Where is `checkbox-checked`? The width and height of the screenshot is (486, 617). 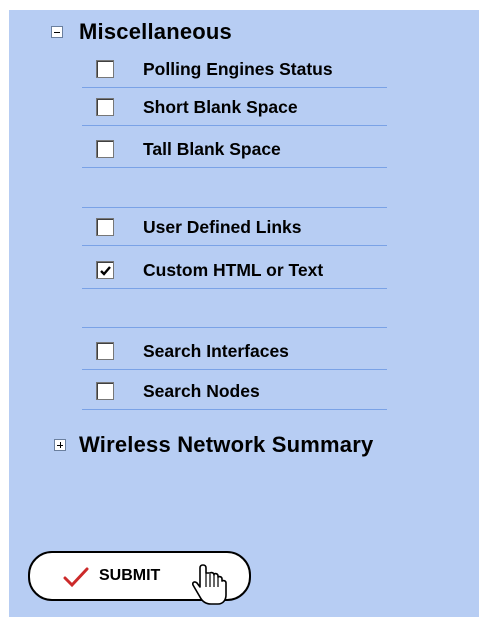 checkbox-checked is located at coordinates (105, 270).